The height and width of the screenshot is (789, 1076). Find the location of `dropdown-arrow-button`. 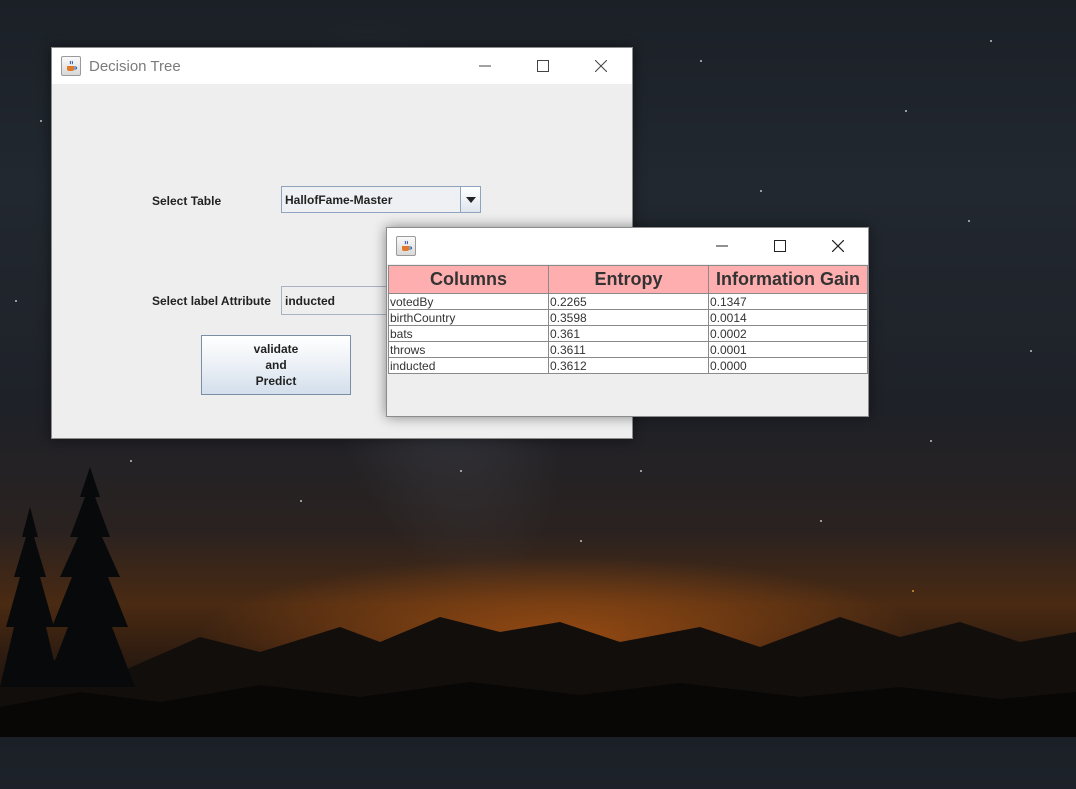

dropdown-arrow-button is located at coordinates (470, 199).